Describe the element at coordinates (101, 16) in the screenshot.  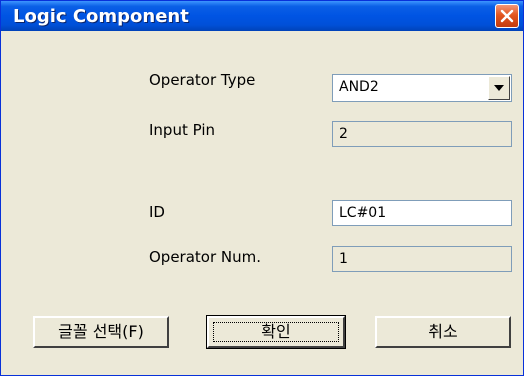
I see `window-title: Logic Component` at that location.